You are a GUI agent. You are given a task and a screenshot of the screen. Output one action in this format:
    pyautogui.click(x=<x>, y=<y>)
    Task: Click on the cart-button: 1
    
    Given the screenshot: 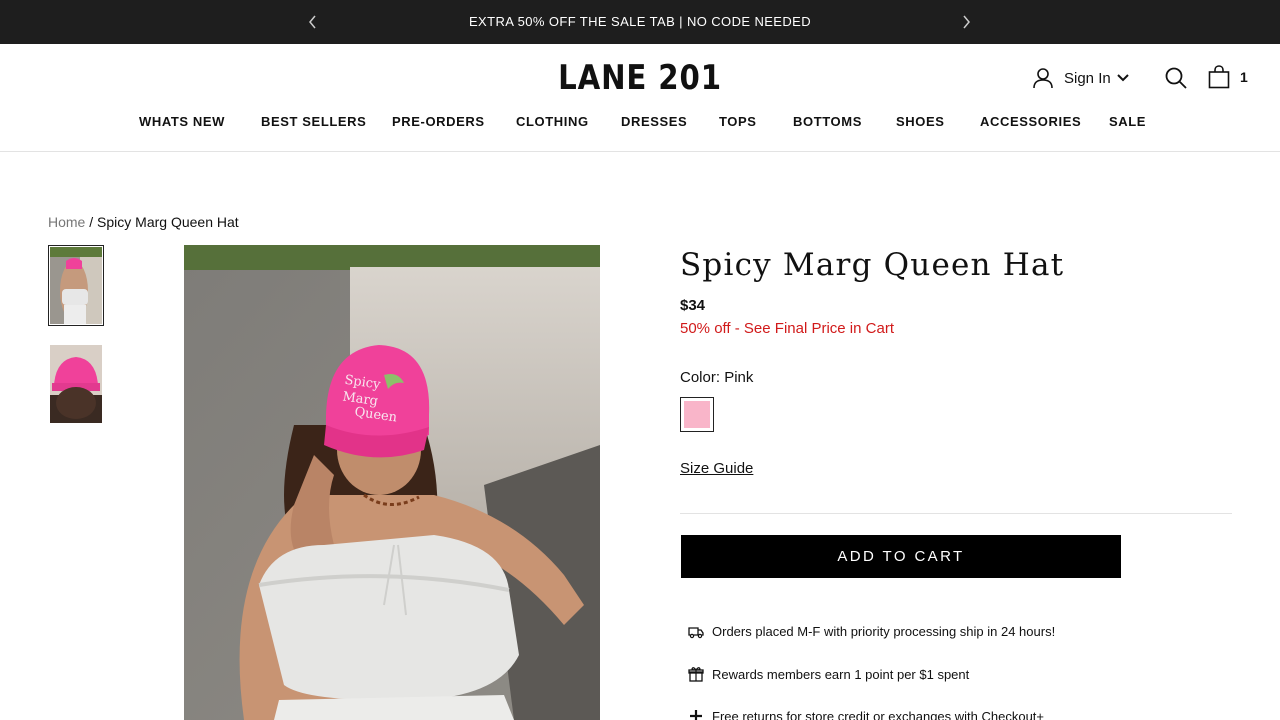 What is the action you would take?
    pyautogui.click(x=1228, y=77)
    